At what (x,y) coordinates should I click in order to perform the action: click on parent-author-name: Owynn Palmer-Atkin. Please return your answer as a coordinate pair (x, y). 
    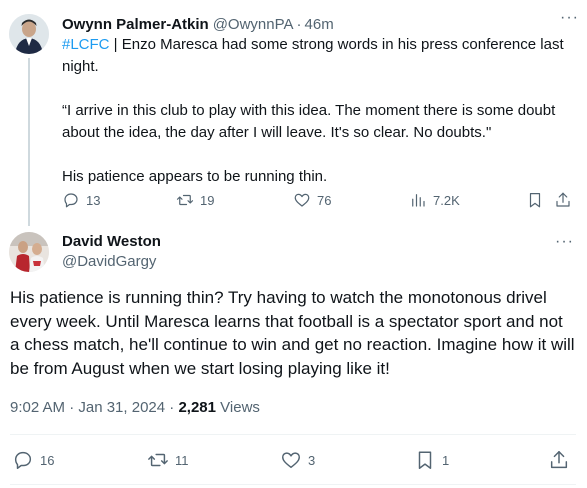
    Looking at the image, I should click on (135, 24).